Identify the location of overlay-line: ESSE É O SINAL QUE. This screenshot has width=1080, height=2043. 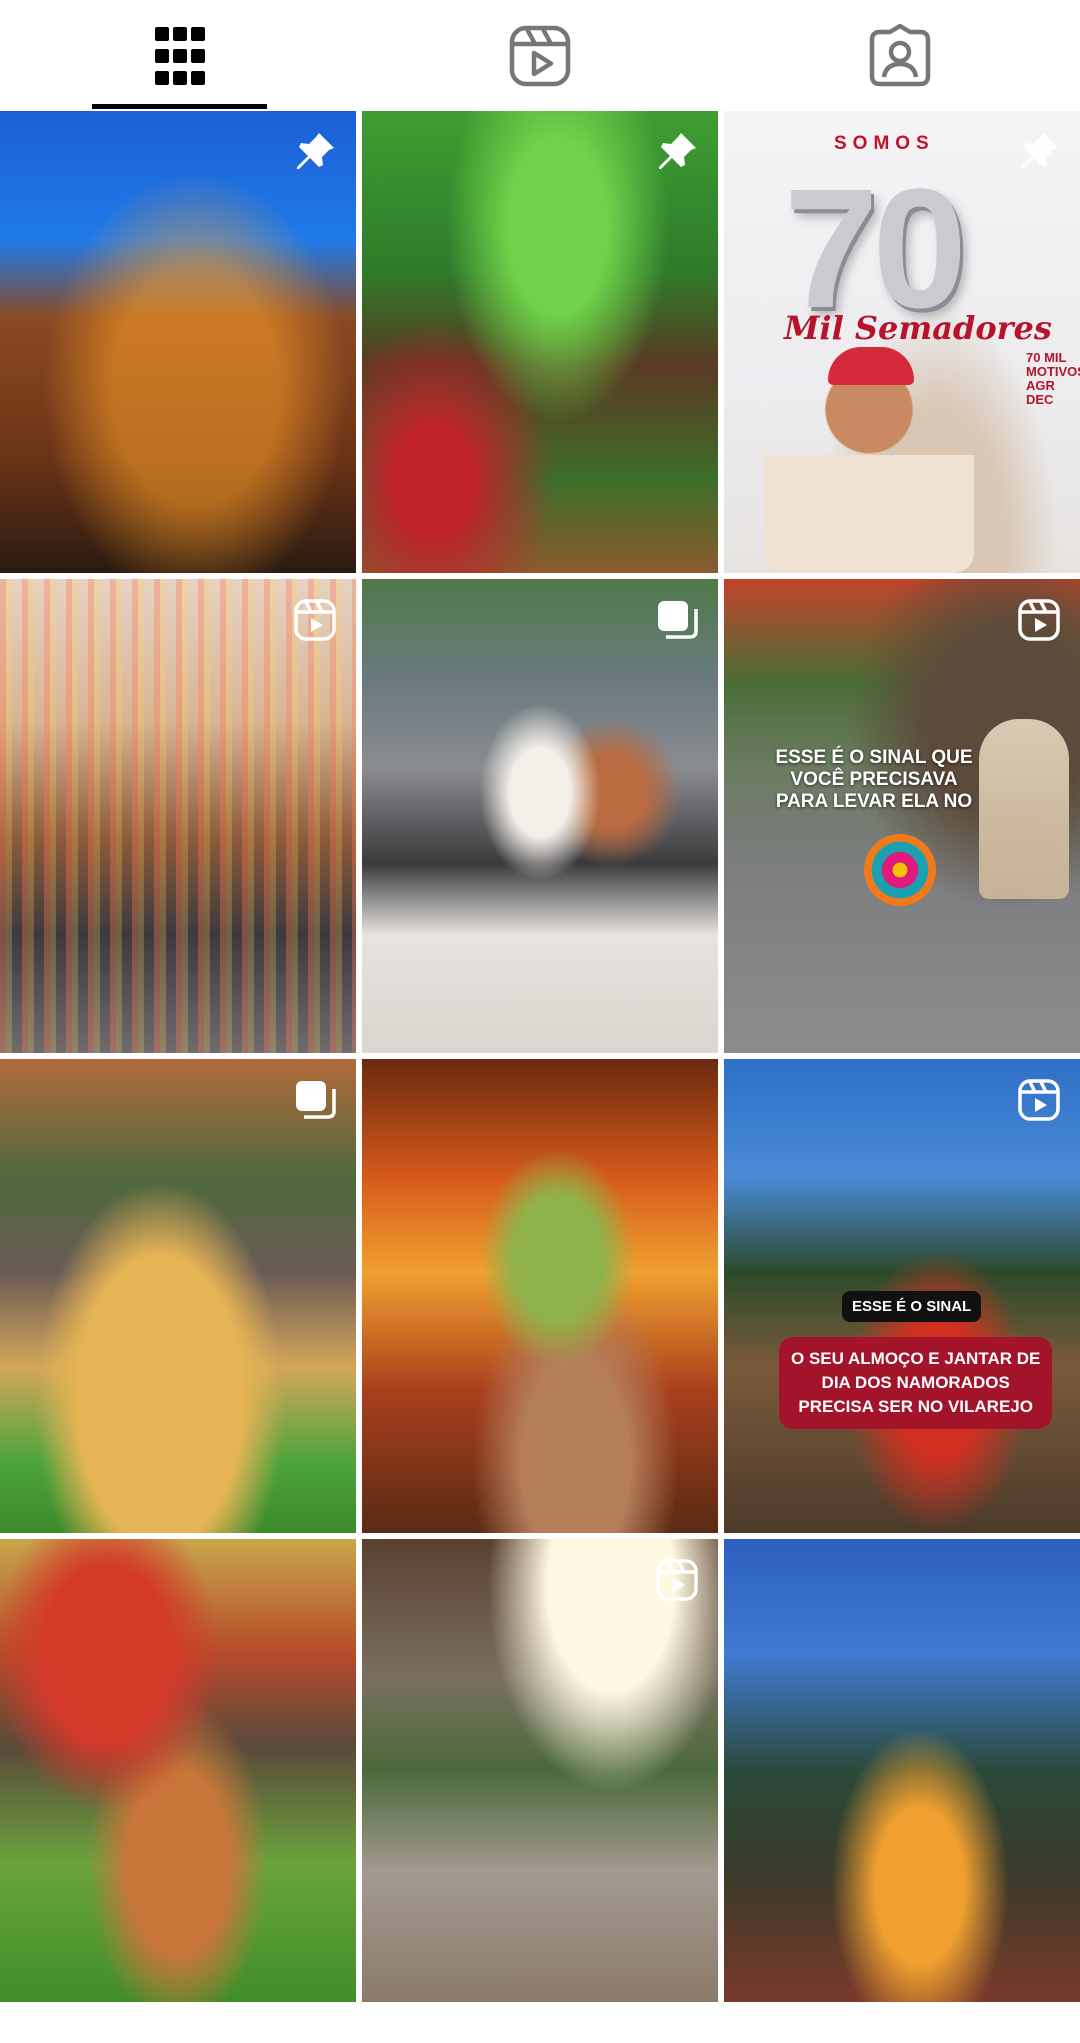
(874, 757).